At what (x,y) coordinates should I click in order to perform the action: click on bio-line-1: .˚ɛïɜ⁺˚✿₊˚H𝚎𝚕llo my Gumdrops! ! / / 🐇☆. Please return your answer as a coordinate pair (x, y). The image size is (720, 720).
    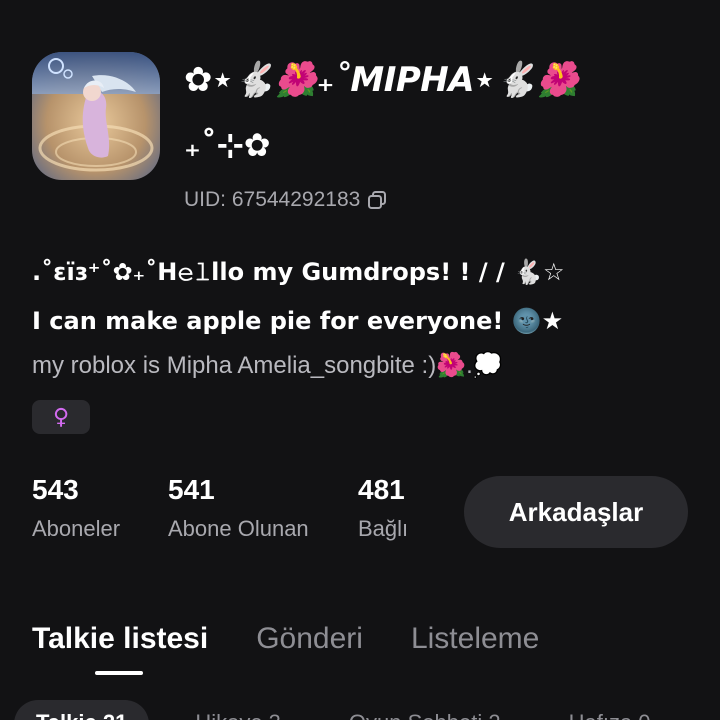
    Looking at the image, I should click on (298, 272).